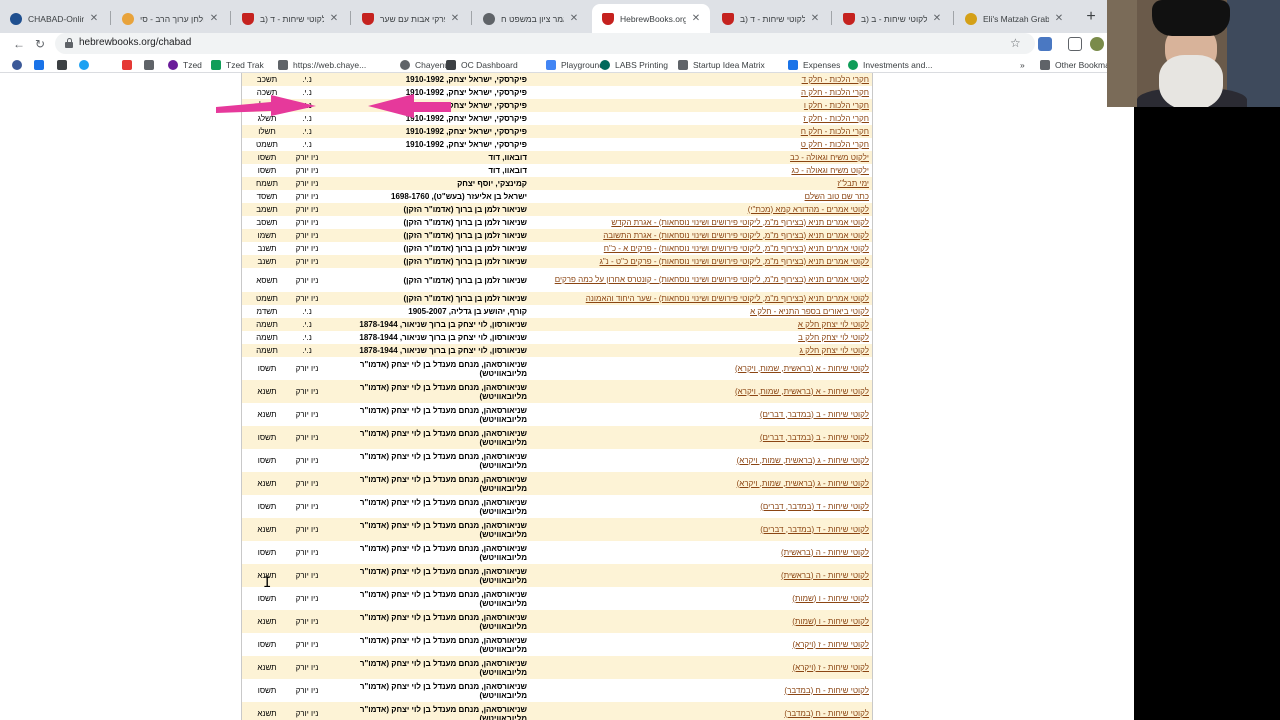  Describe the element at coordinates (835, 145) in the screenshot. I see `book-title-link: חקרי הלכות - חלק ט` at that location.